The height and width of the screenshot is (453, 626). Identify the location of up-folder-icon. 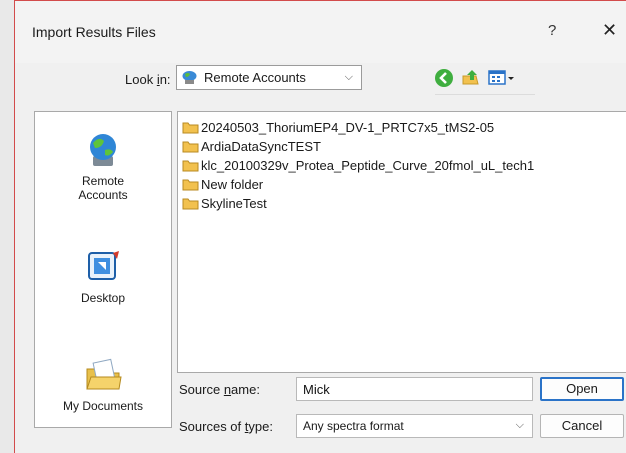
(471, 78).